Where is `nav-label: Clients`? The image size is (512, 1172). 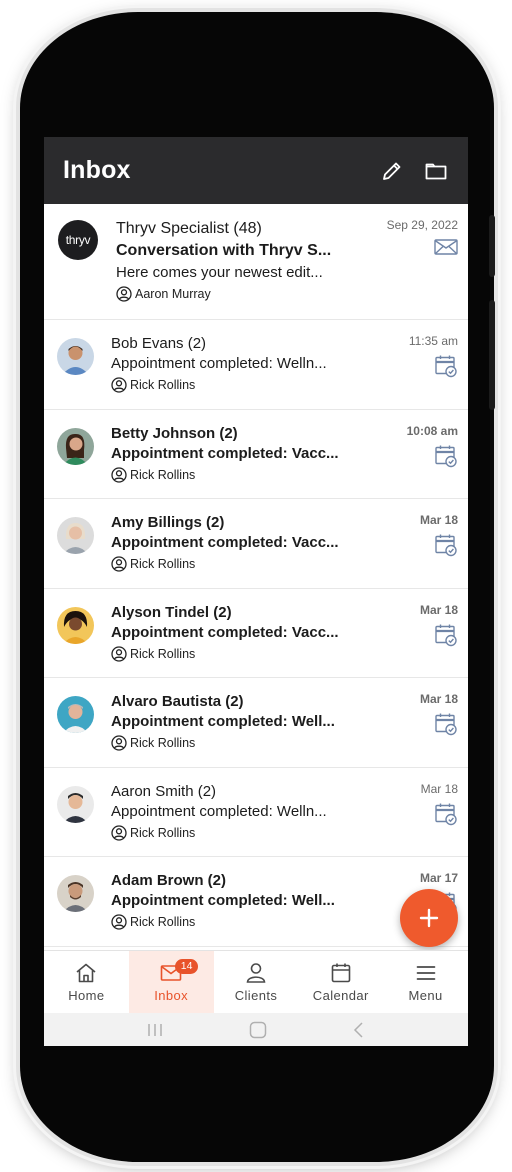
nav-label: Clients is located at coordinates (256, 995).